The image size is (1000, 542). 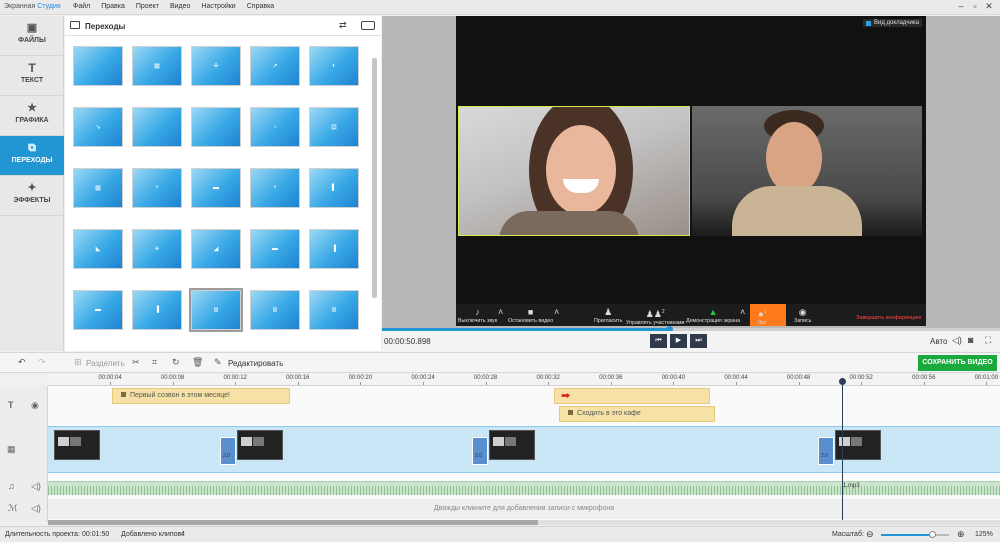 I want to click on edit-button: Редактировать, so click(x=255, y=363).